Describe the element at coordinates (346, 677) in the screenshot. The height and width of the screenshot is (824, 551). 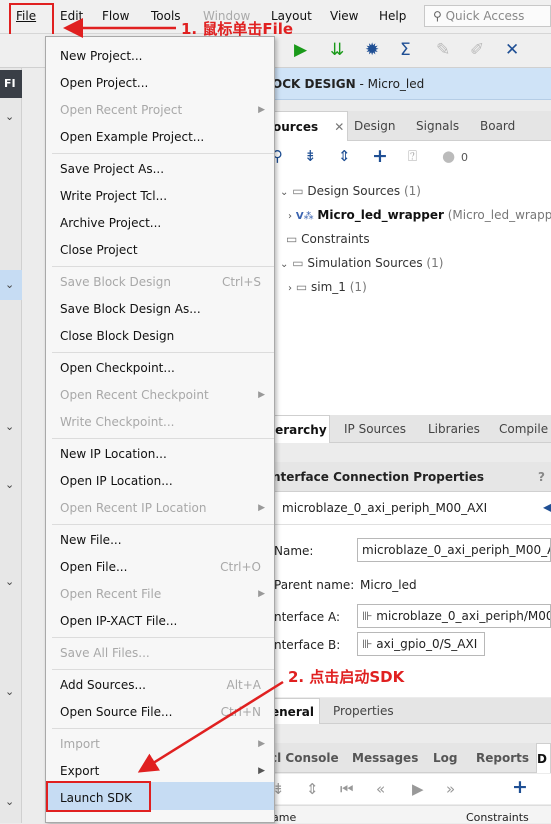
I see `annotation-step-2: 2. 点击启动SDK` at that location.